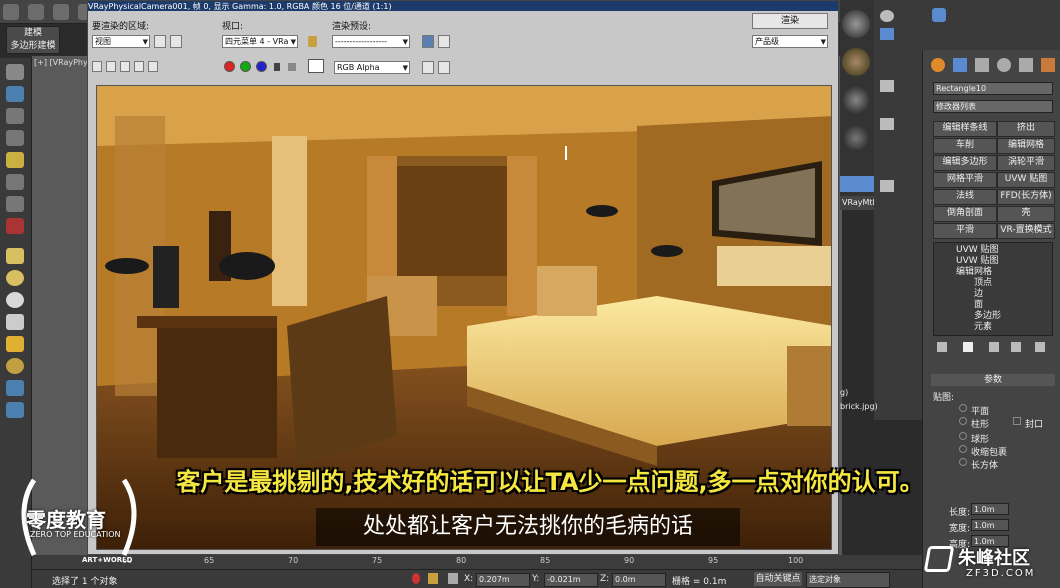 This screenshot has width=1060, height=588. I want to click on bind-icon, so click(60, 12).